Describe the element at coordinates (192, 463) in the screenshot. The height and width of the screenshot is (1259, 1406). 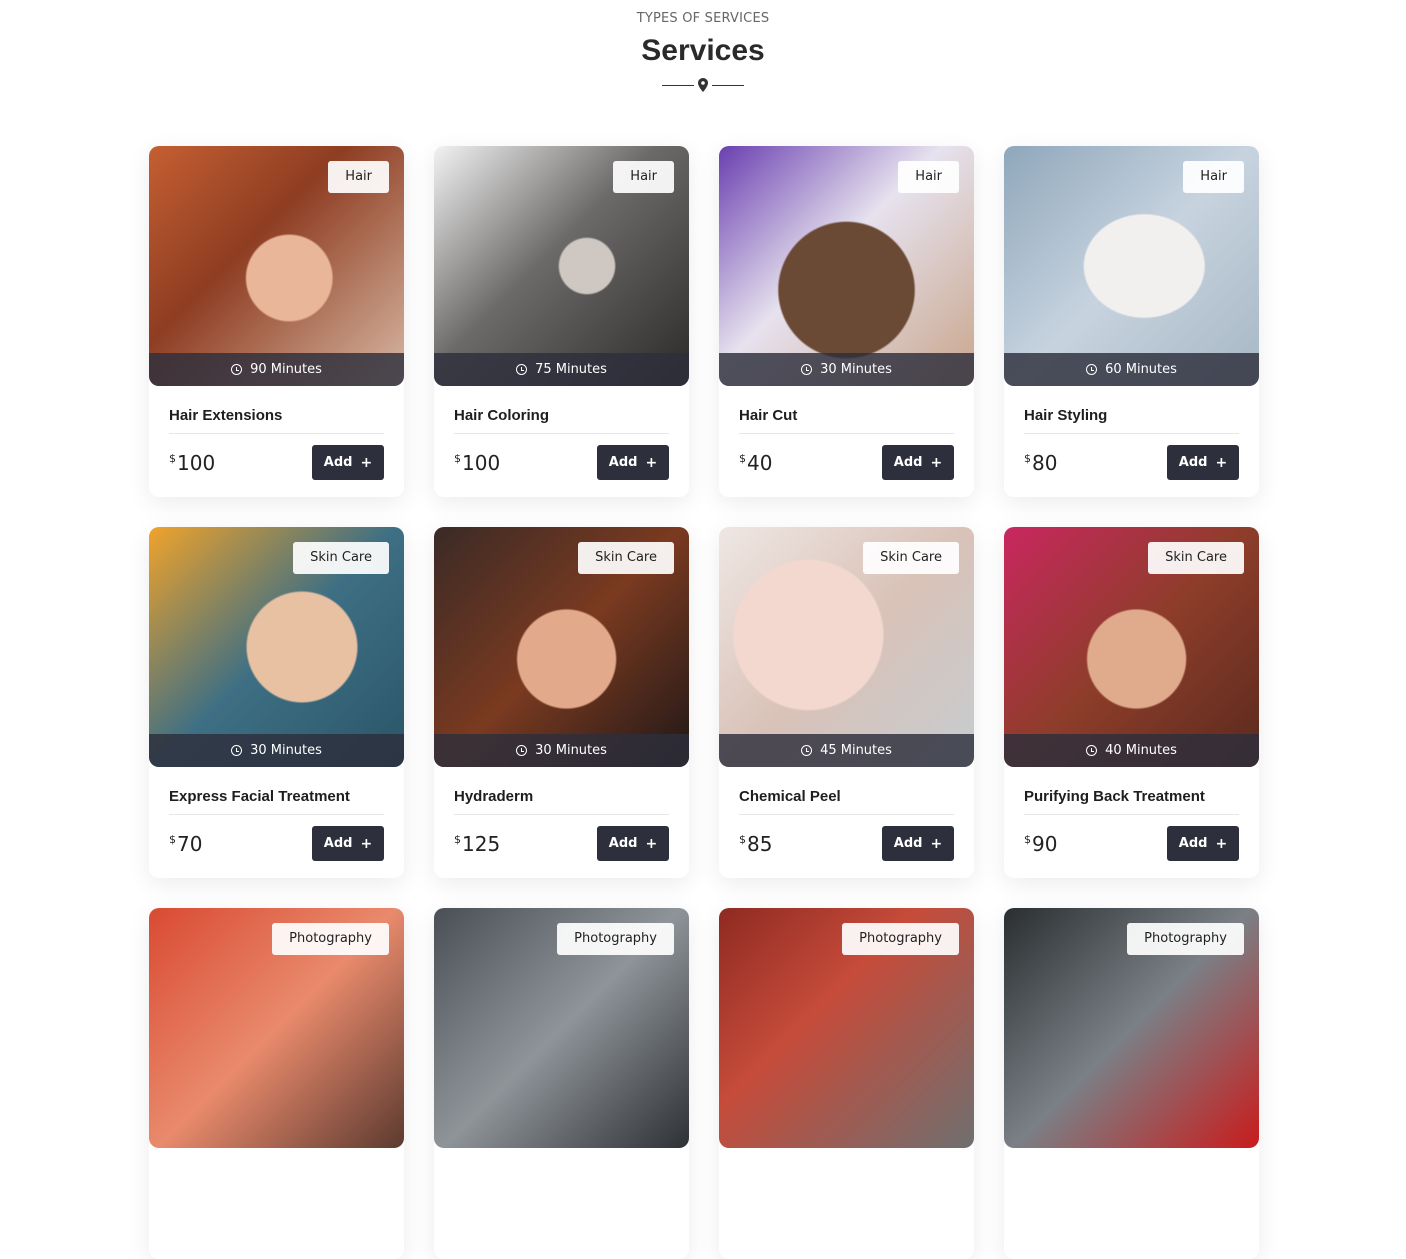
I see `service-price: $100` at that location.